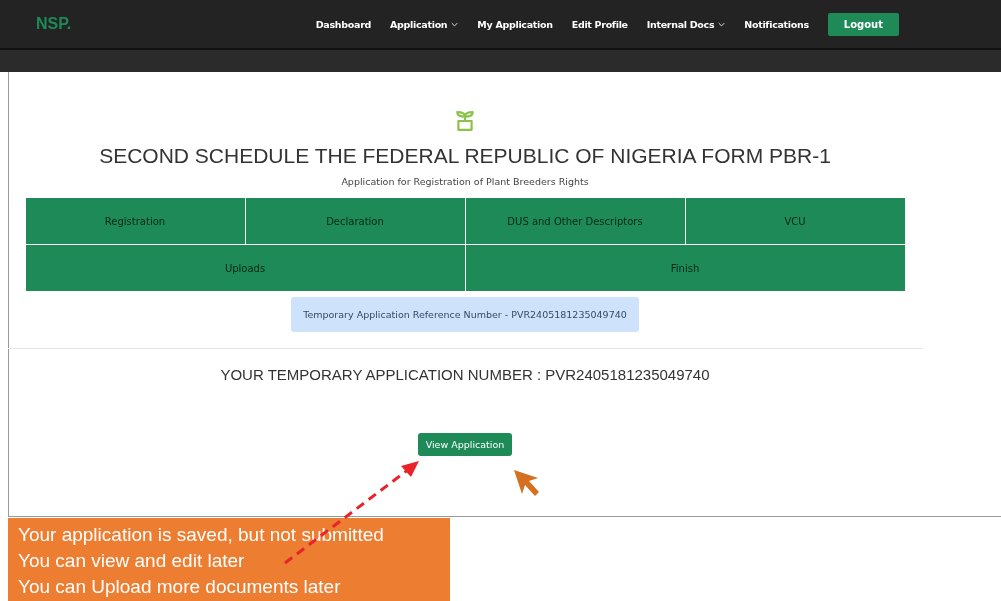 The height and width of the screenshot is (601, 1001). Describe the element at coordinates (343, 24) in the screenshot. I see `nav-link: Dashboard` at that location.